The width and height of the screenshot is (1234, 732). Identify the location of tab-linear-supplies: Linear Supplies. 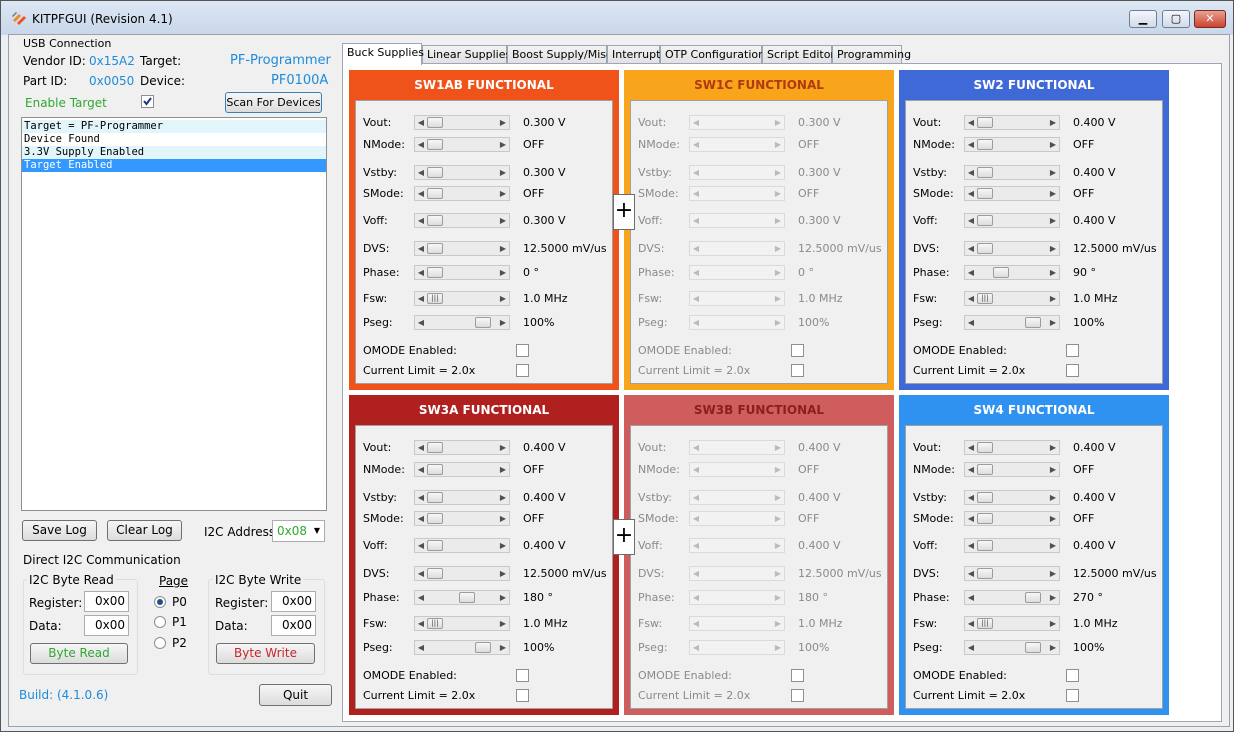
(466, 54).